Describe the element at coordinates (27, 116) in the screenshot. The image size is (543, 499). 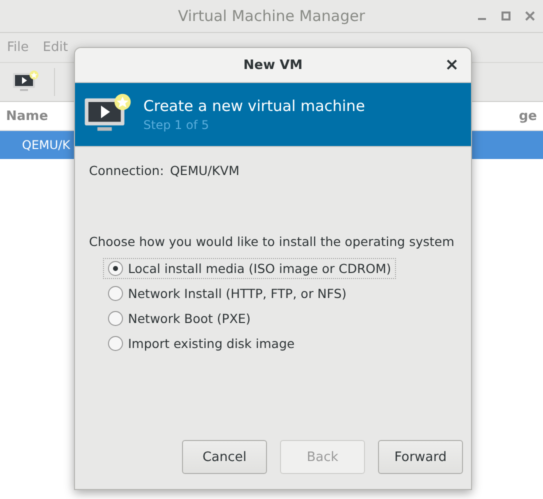
I see `column-header: Name` at that location.